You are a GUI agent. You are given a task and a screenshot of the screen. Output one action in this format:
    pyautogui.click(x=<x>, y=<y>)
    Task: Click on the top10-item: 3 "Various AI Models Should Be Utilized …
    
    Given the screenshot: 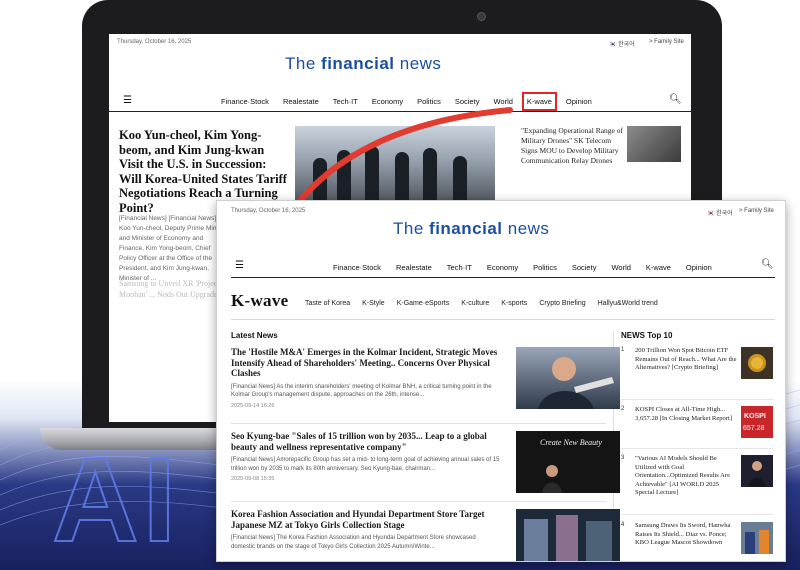 What is the action you would take?
    pyautogui.click(x=697, y=481)
    